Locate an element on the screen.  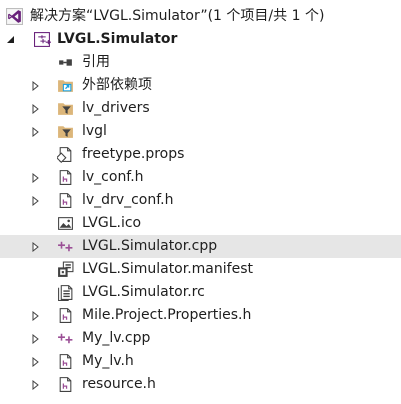
tree-item-label: lv_drivers is located at coordinates (116, 108).